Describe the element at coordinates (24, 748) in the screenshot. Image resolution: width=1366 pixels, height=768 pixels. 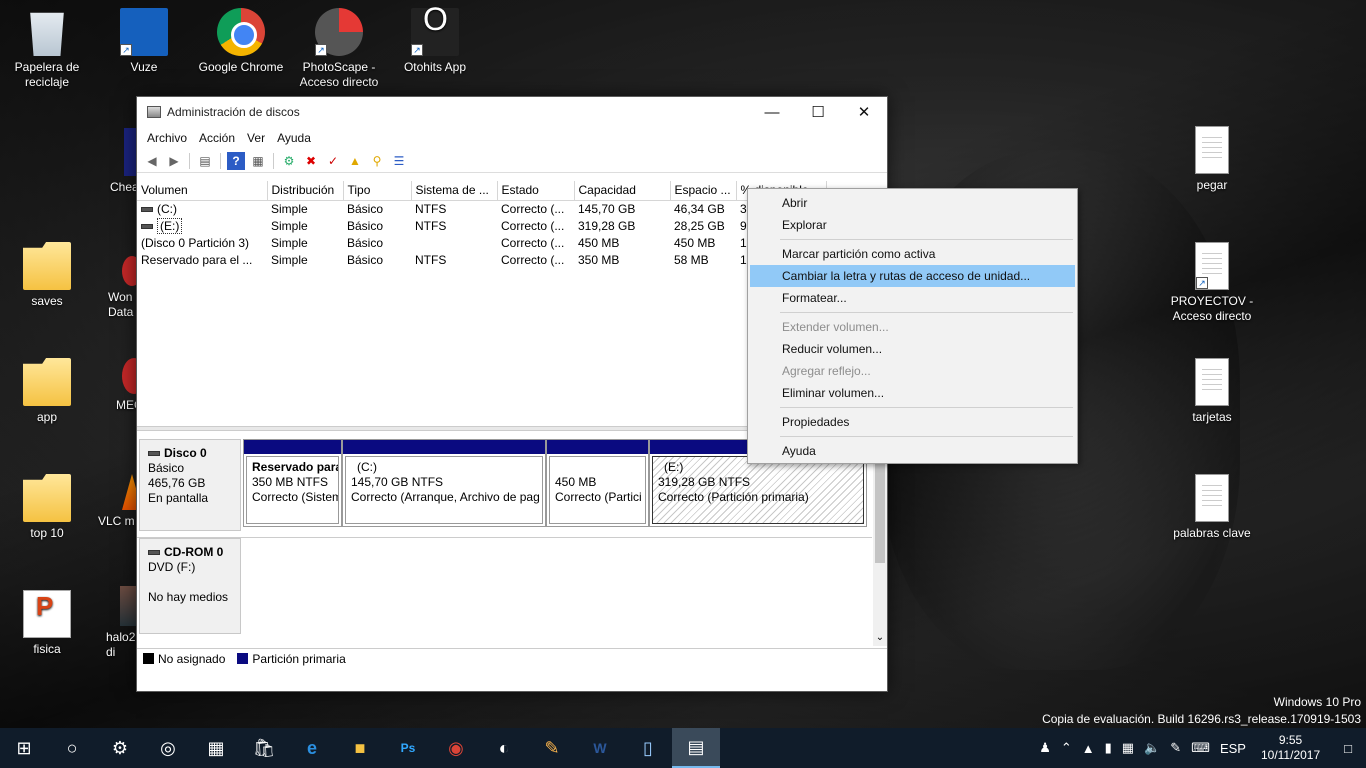
I see `start-icon: ⊞` at that location.